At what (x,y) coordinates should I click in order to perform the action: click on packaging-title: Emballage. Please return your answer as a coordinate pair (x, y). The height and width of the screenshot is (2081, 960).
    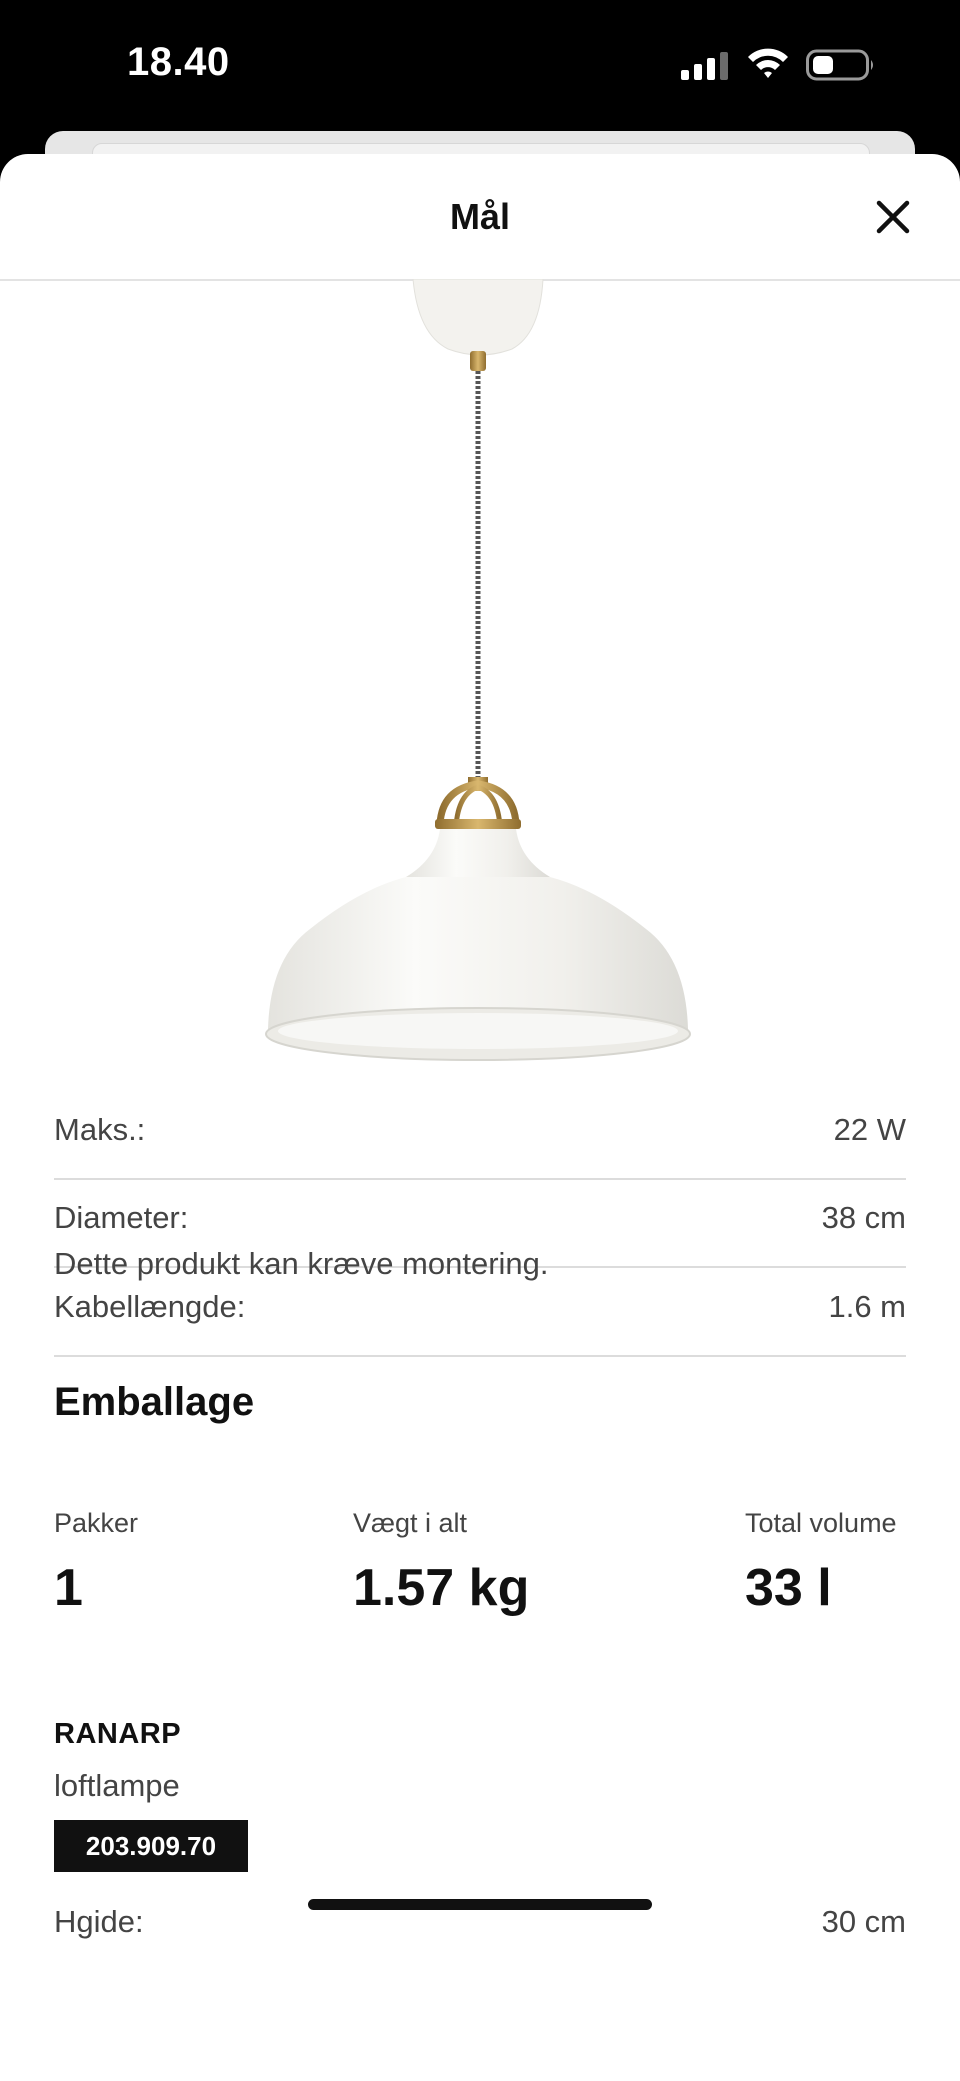
    Looking at the image, I should click on (154, 1402).